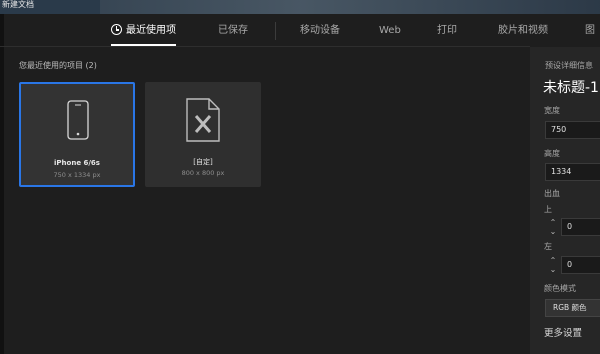 The height and width of the screenshot is (354, 600). I want to click on tab-art-label: 图, so click(590, 30).